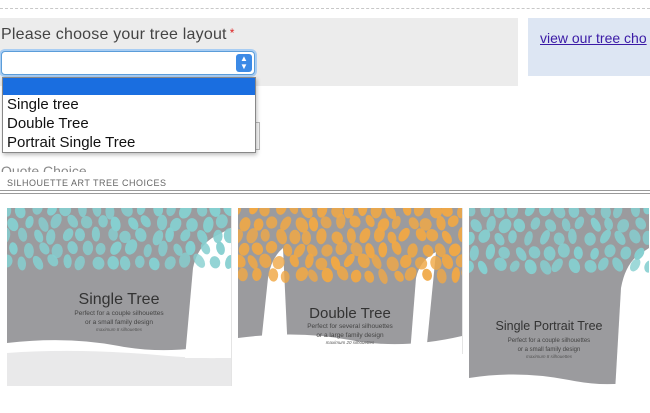 The image size is (650, 413). I want to click on card-title: Single Tree, so click(119, 299).